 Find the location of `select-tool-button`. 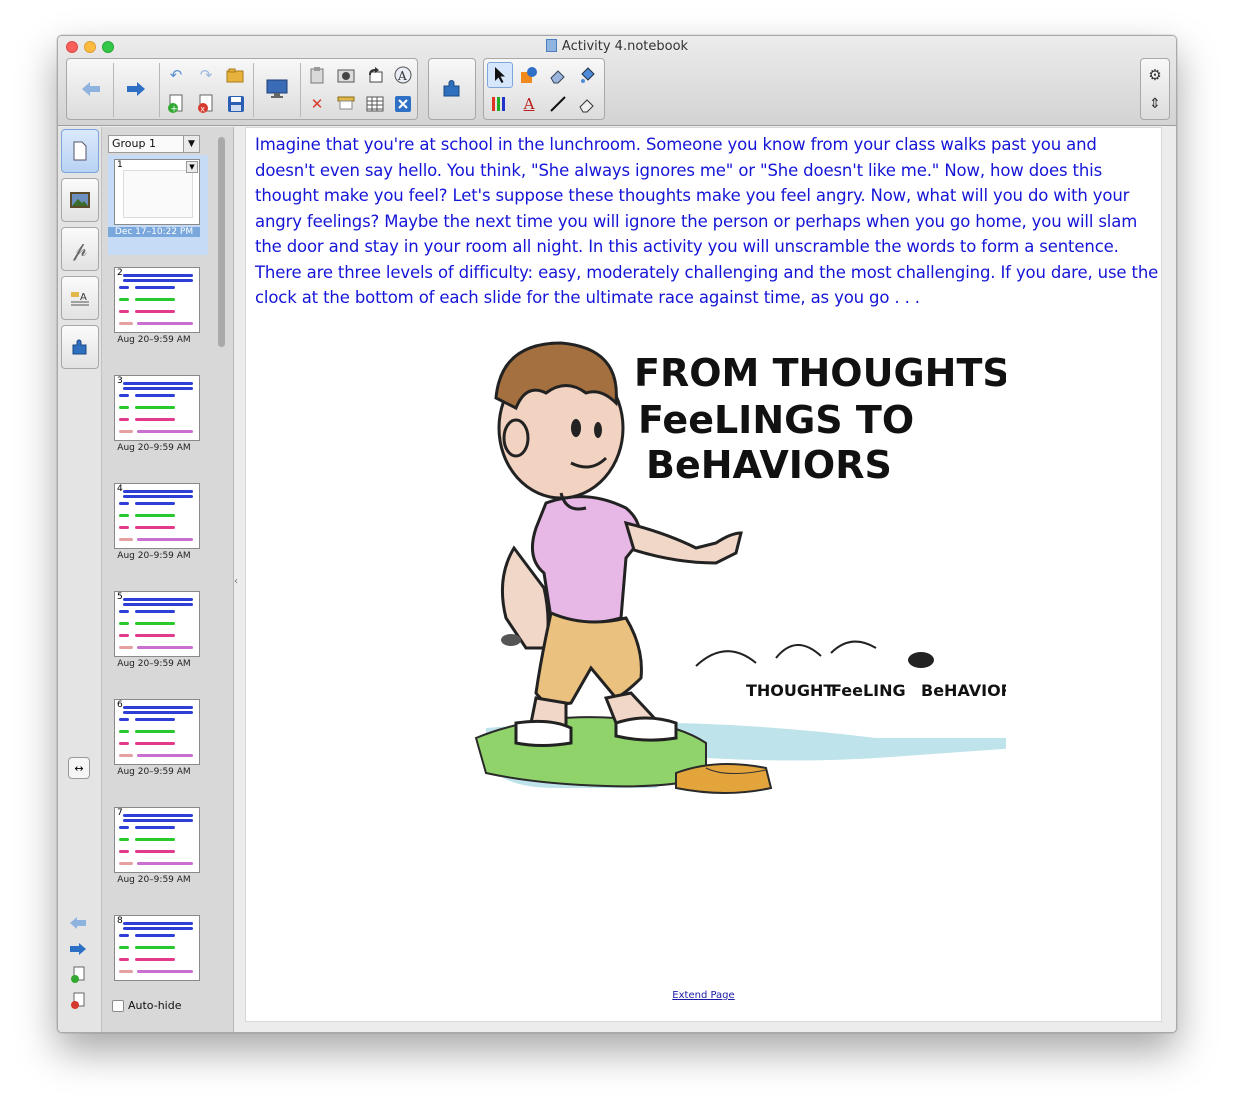

select-tool-button is located at coordinates (500, 75).